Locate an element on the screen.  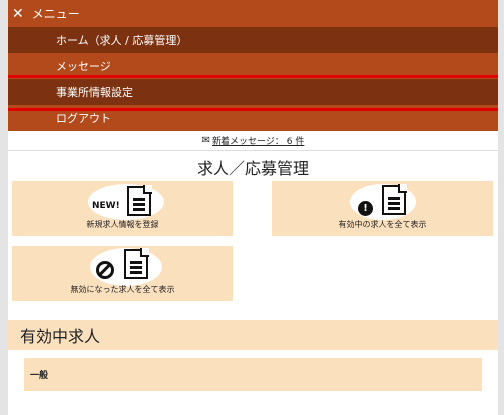
active-jobs-section-title: 有効中求人 is located at coordinates (253, 335).